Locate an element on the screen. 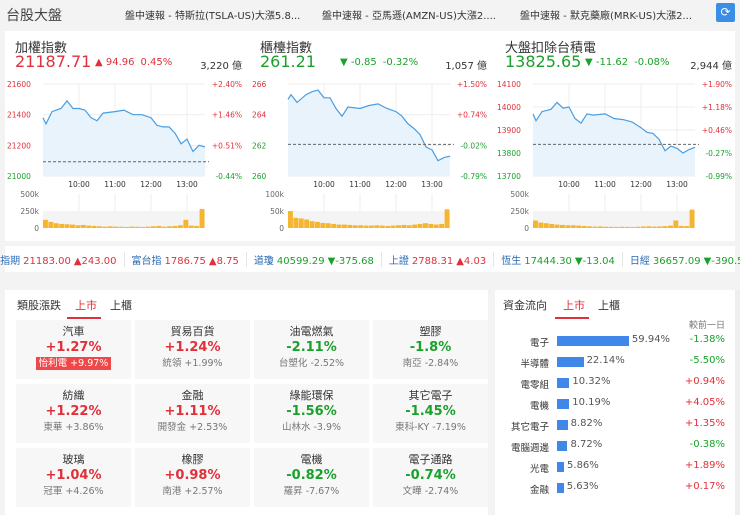 The image size is (740, 515). ticker-item: 道瓊 40599.29 ▼-375.68 is located at coordinates (313, 259).